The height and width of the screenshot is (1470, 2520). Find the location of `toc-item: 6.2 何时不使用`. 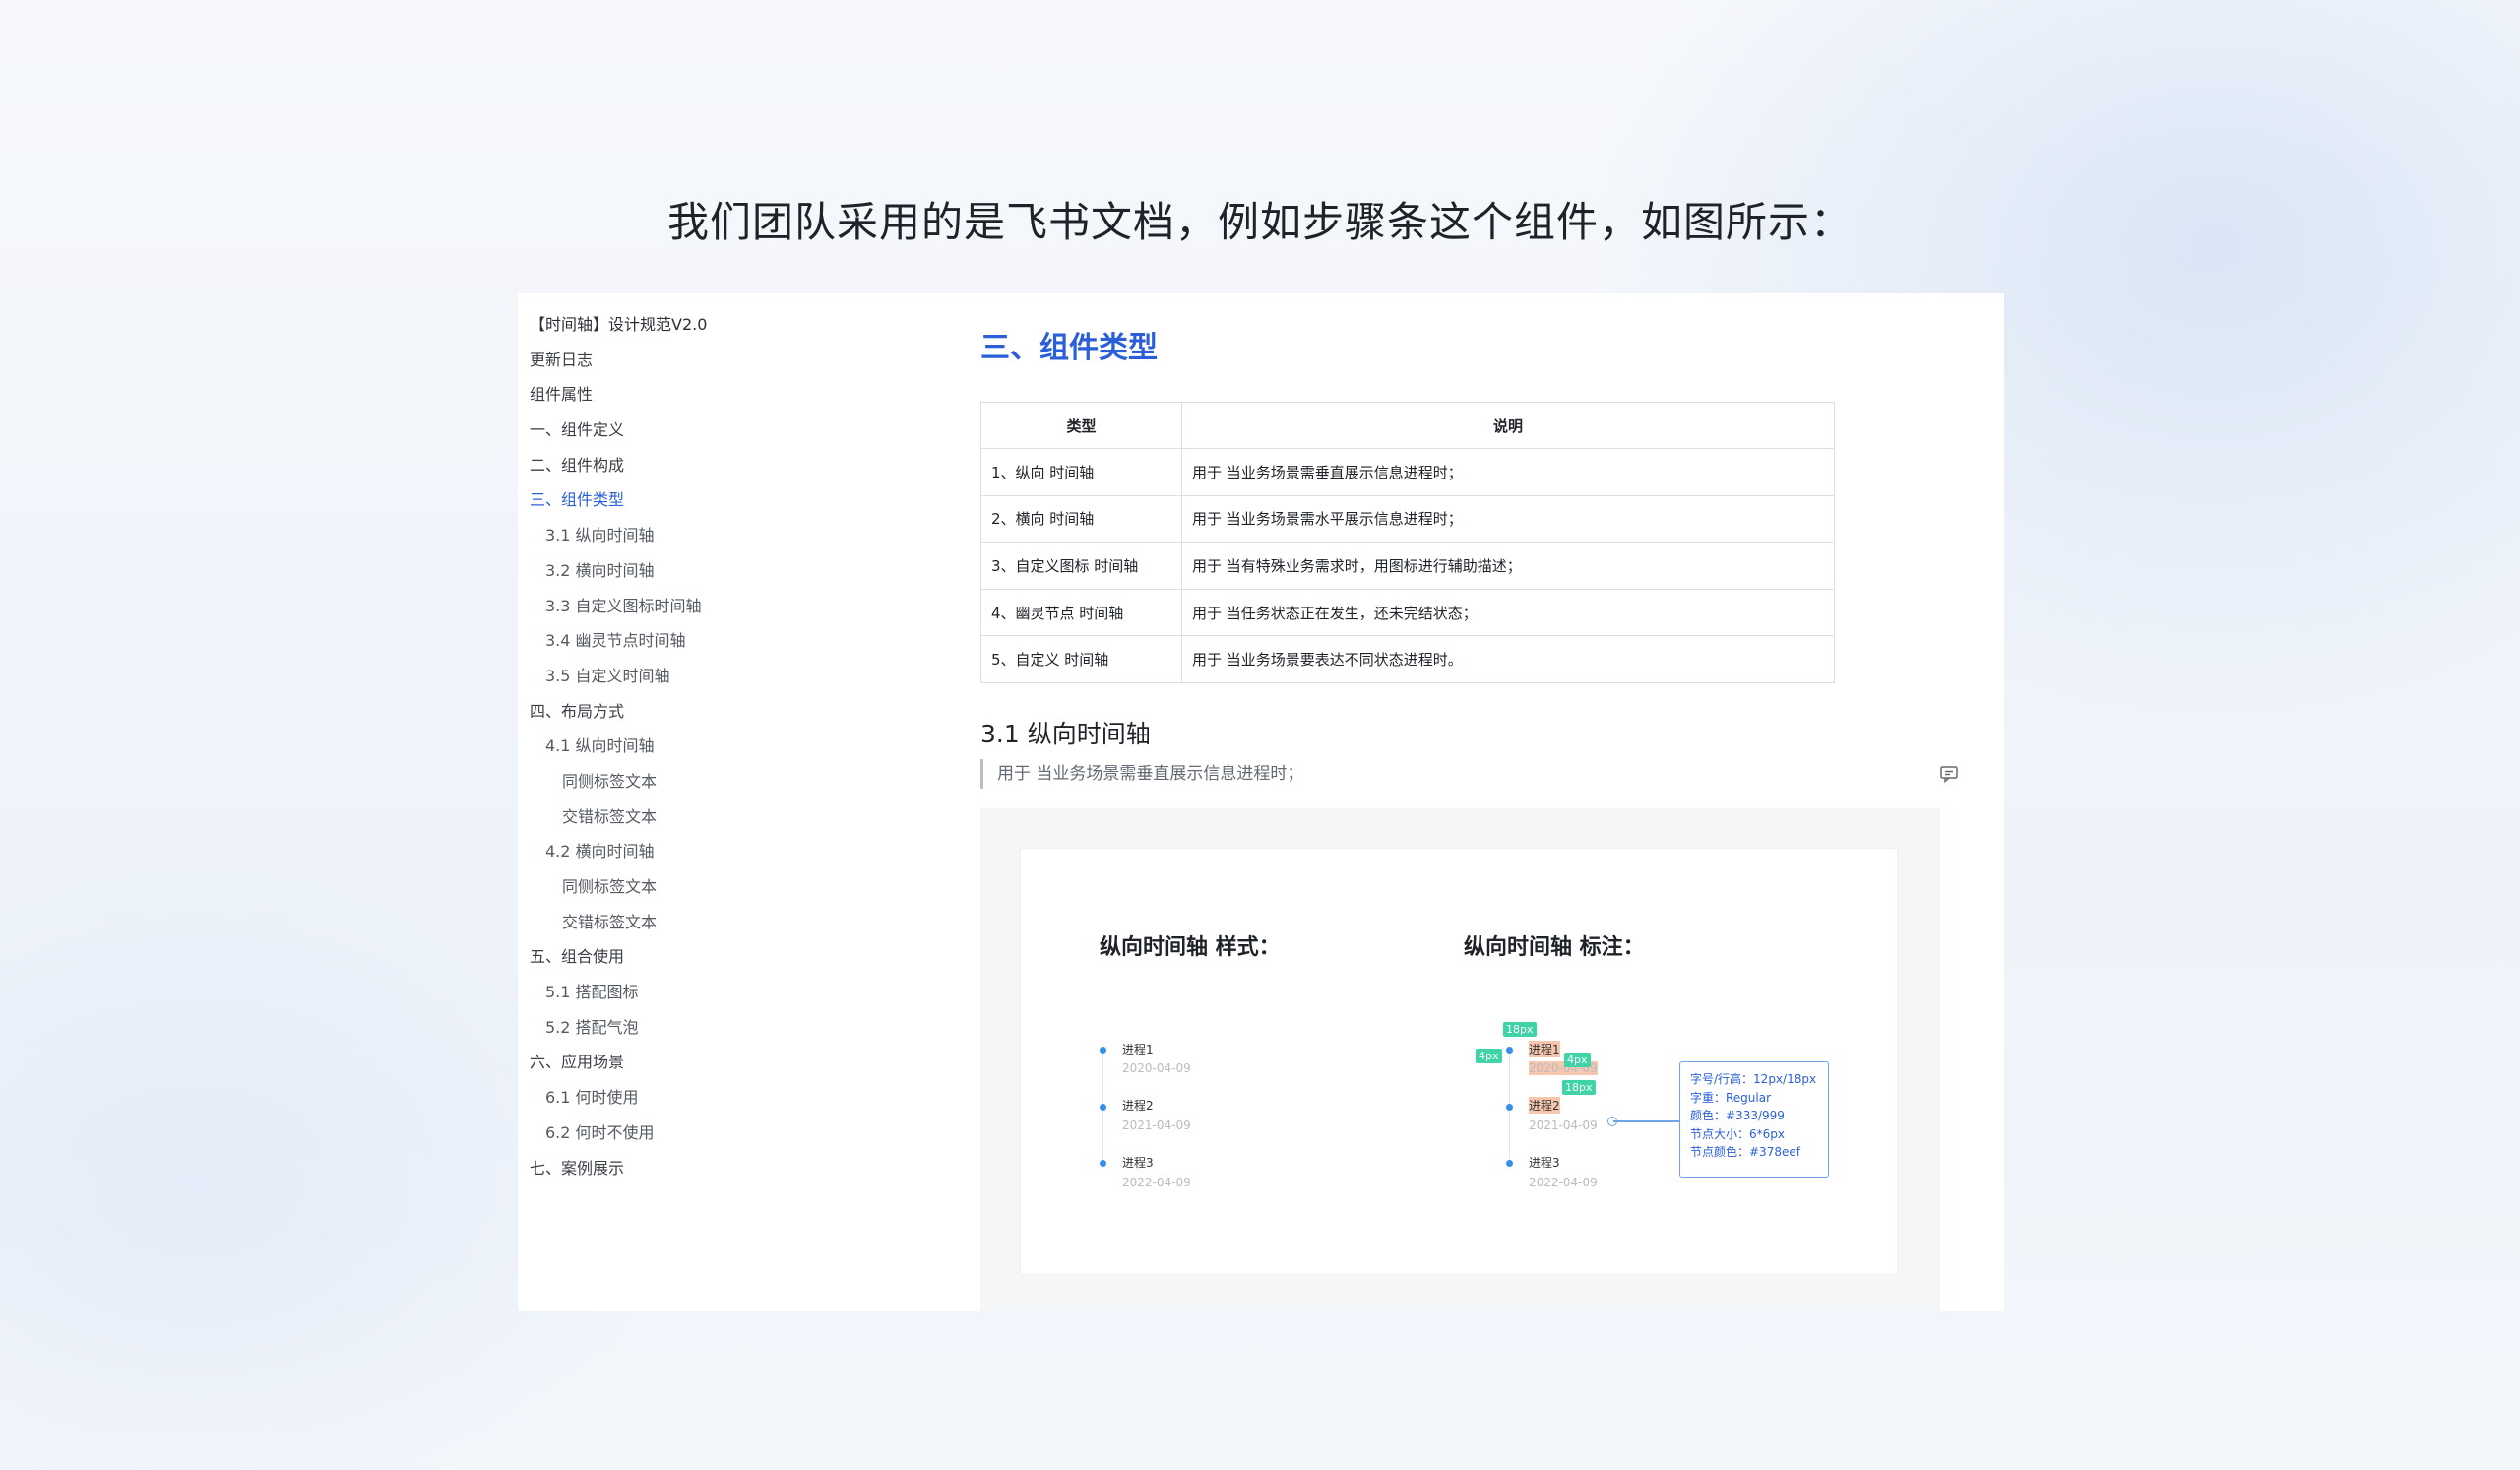

toc-item: 6.2 何时不使用 is located at coordinates (726, 1133).